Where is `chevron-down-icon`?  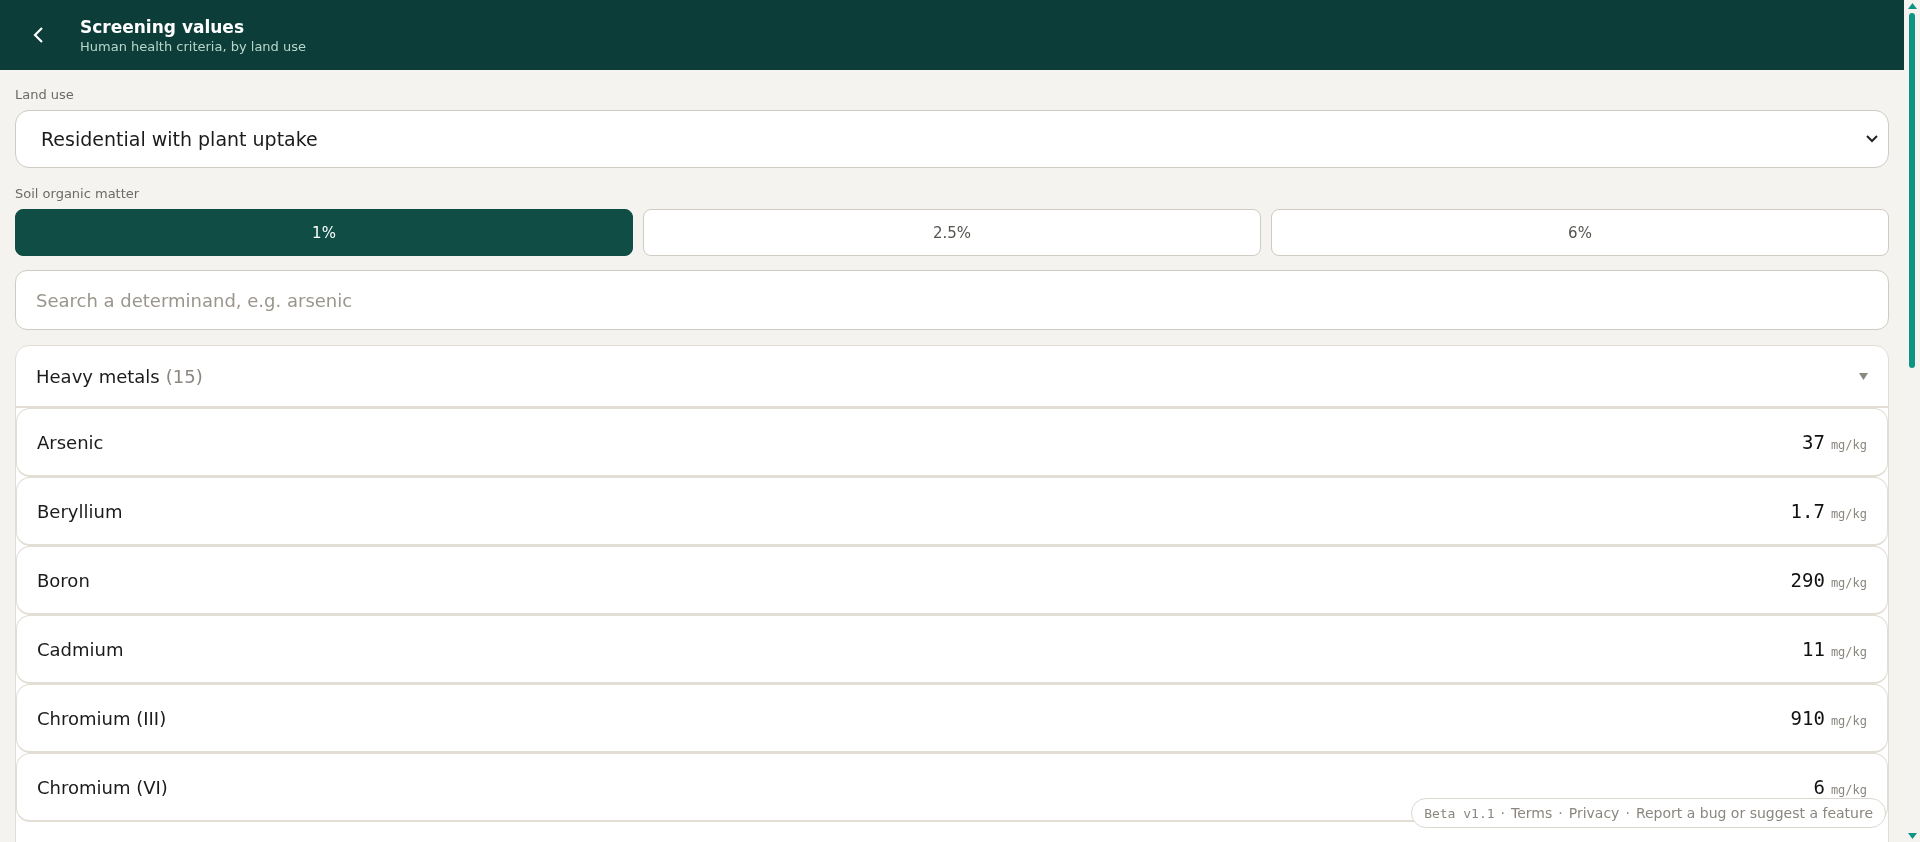
chevron-down-icon is located at coordinates (1872, 139).